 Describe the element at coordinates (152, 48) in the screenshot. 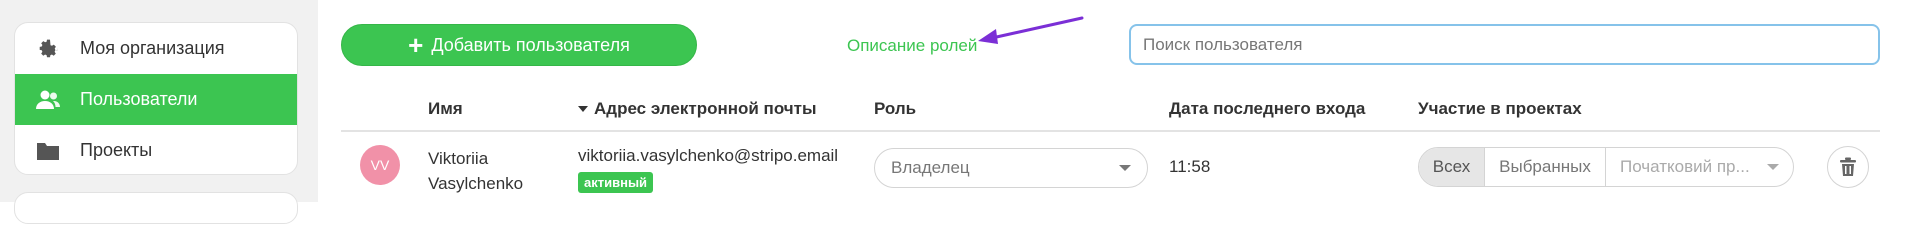

I see `sidebar-item-label: Моя организация` at that location.